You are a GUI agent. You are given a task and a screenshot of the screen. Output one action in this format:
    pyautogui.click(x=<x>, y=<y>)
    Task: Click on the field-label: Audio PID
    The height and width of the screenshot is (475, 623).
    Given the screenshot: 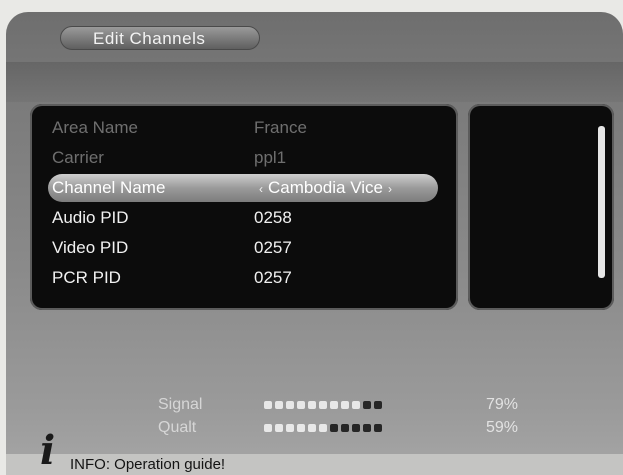 What is the action you would take?
    pyautogui.click(x=90, y=217)
    